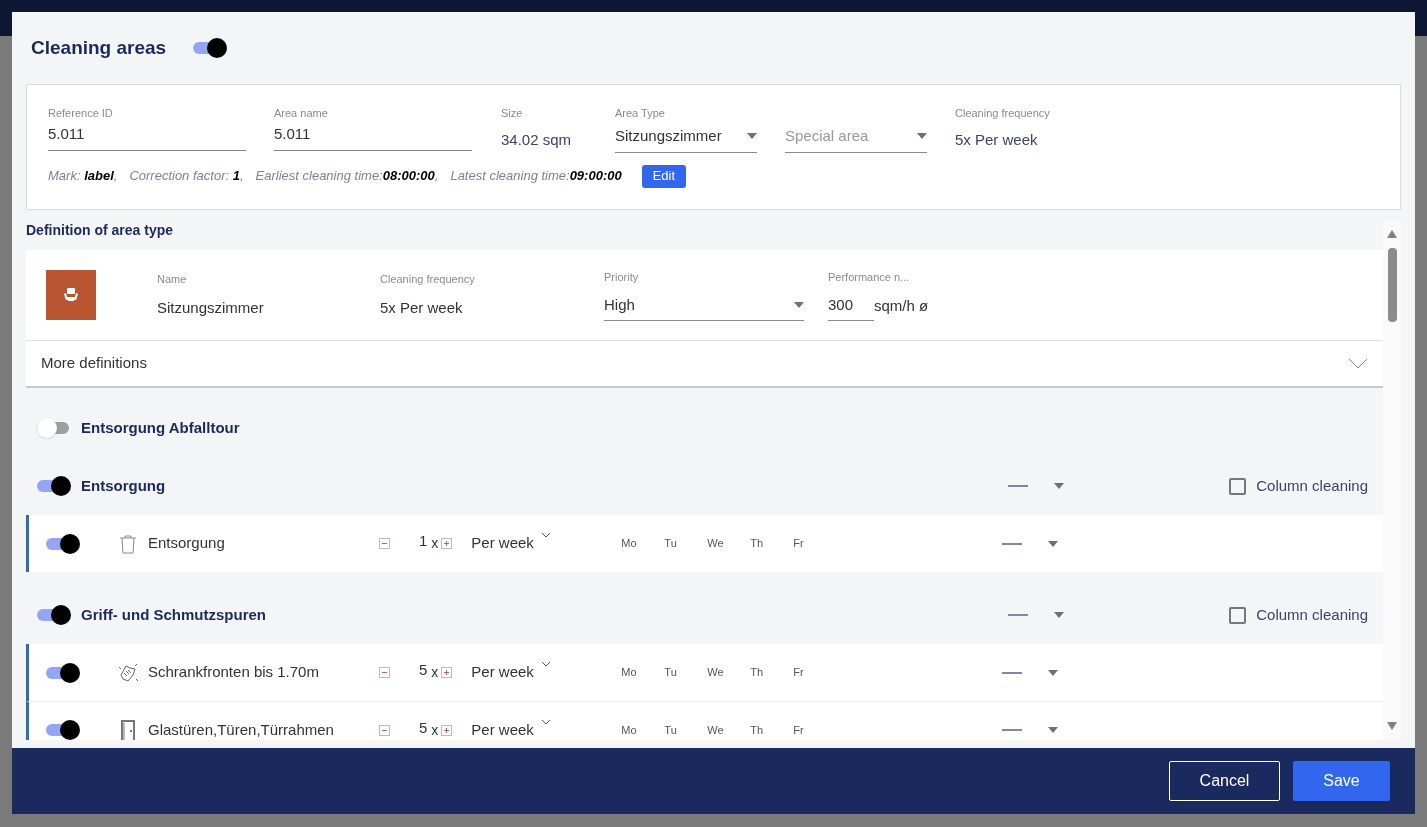 The image size is (1427, 827). Describe the element at coordinates (128, 672) in the screenshot. I see `wiping-hand-icon` at that location.